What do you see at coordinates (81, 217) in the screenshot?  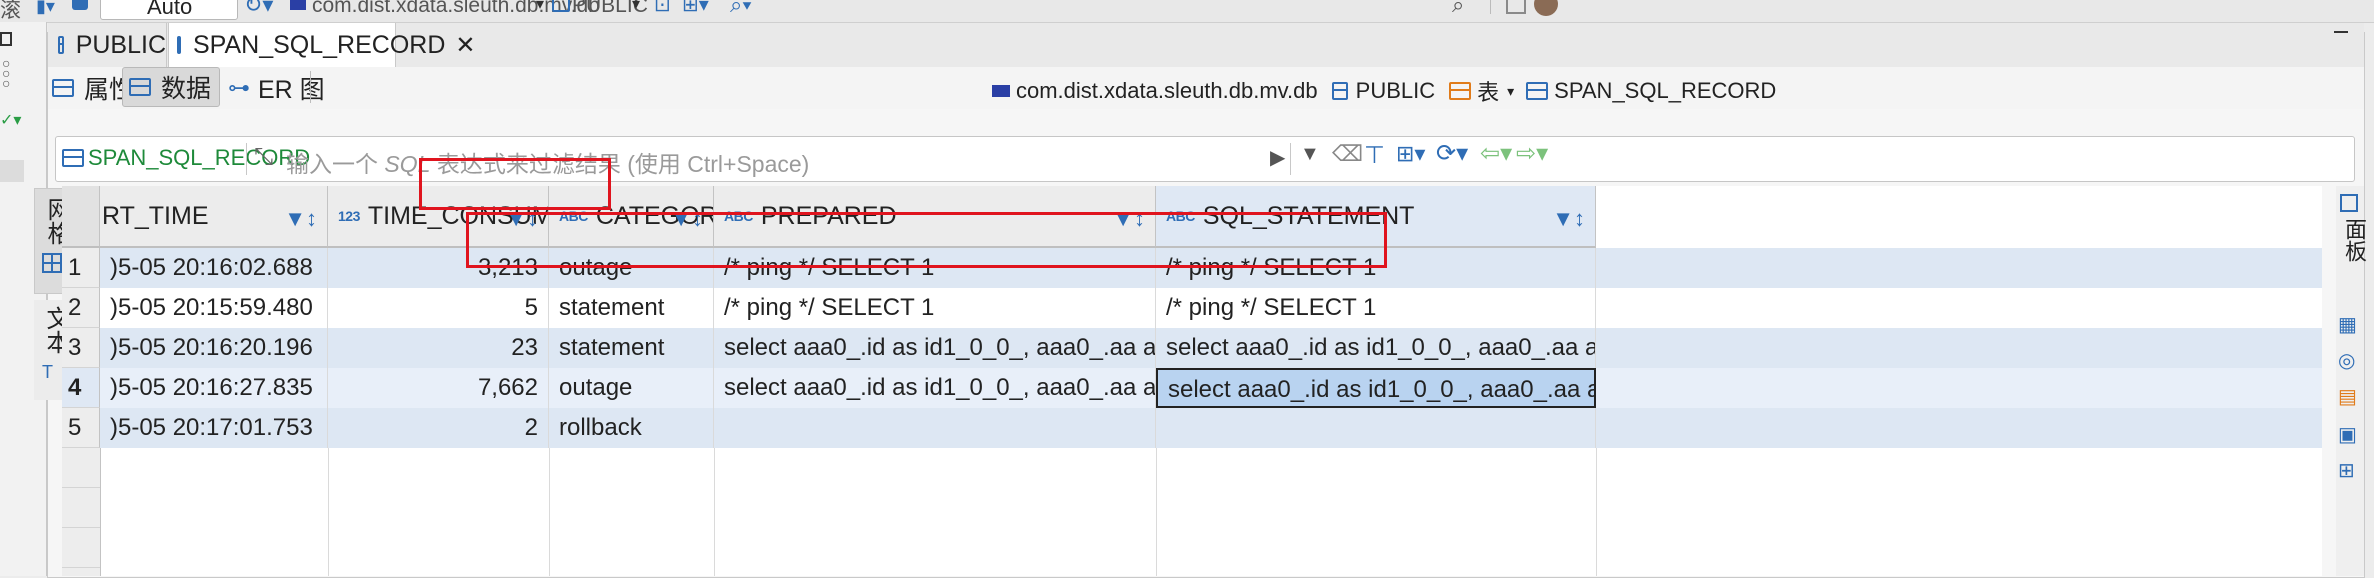 I see `row-number-header` at bounding box center [81, 217].